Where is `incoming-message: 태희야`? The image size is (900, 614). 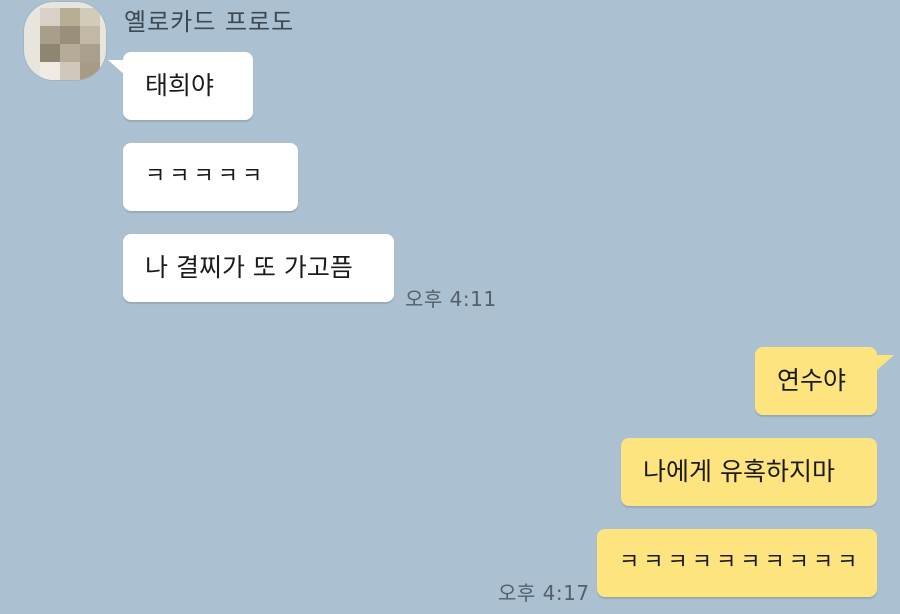 incoming-message: 태희야 is located at coordinates (188, 86).